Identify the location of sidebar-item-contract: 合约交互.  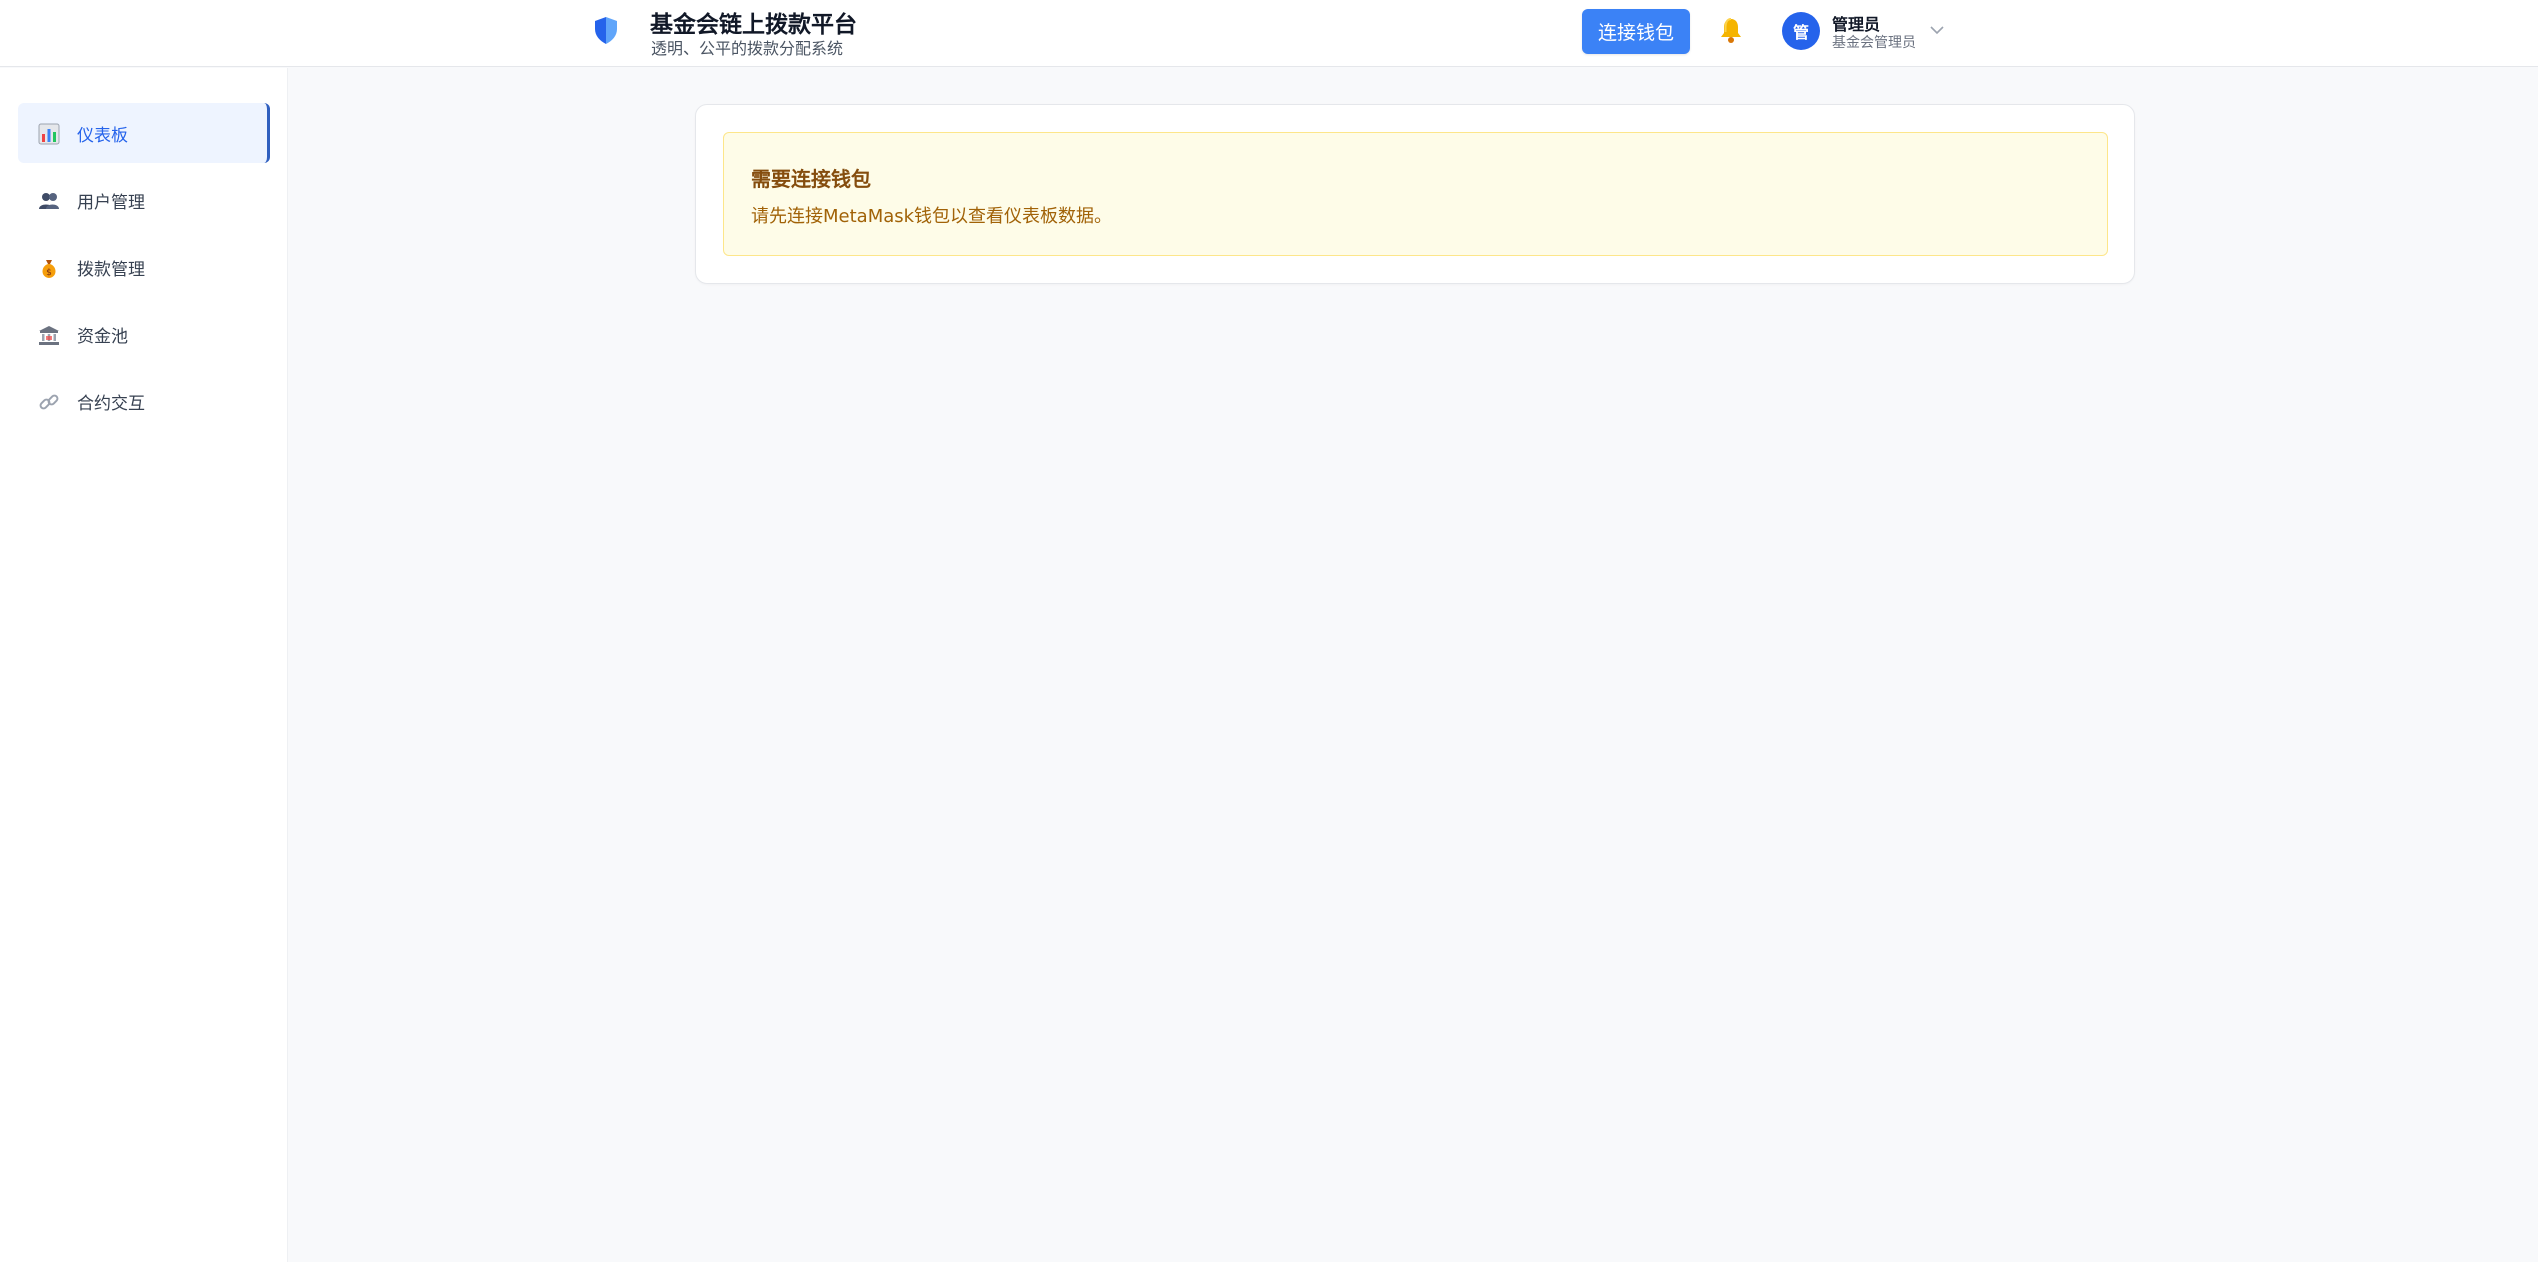
(144, 401).